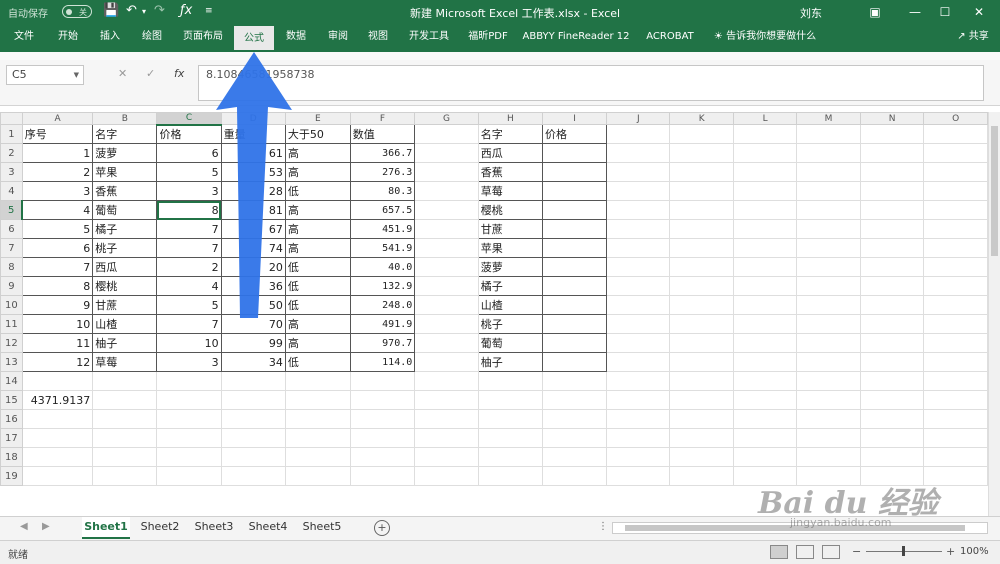 The width and height of the screenshot is (1000, 564). Describe the element at coordinates (591, 83) in the screenshot. I see `formula-input: 8.10846581958738` at that location.